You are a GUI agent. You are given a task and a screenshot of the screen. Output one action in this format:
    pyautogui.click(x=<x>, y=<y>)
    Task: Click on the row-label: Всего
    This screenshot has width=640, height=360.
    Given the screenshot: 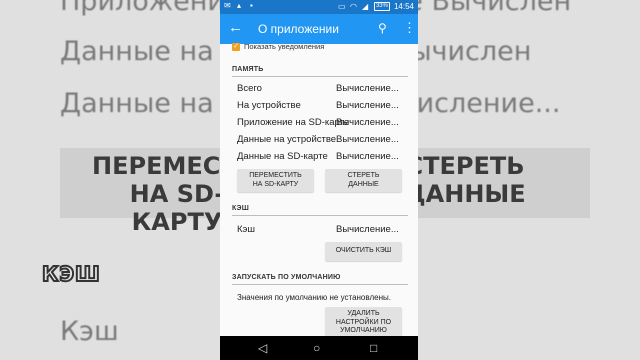 What is the action you would take?
    pyautogui.click(x=249, y=88)
    